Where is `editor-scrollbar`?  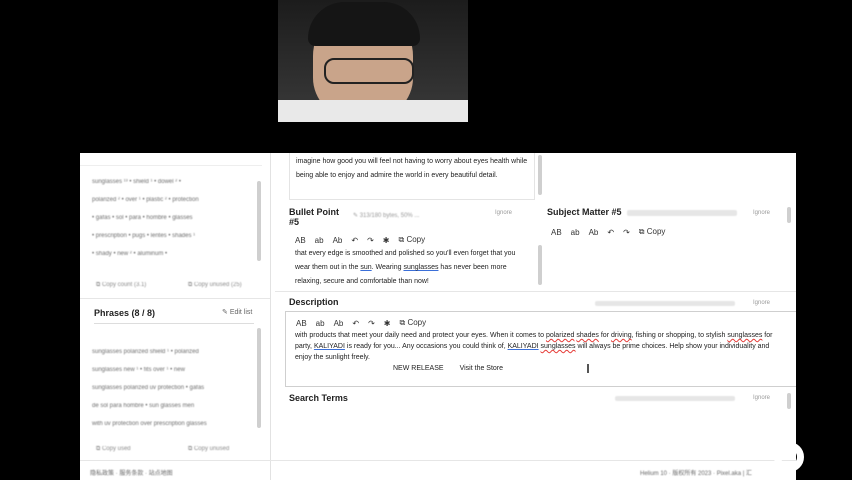
editor-scrollbar is located at coordinates (540, 175).